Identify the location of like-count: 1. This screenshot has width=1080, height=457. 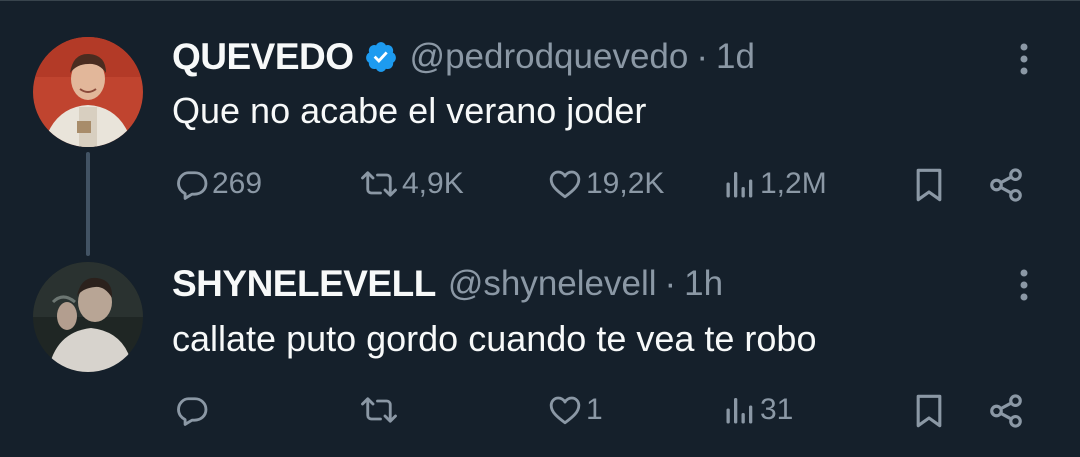
(594, 409).